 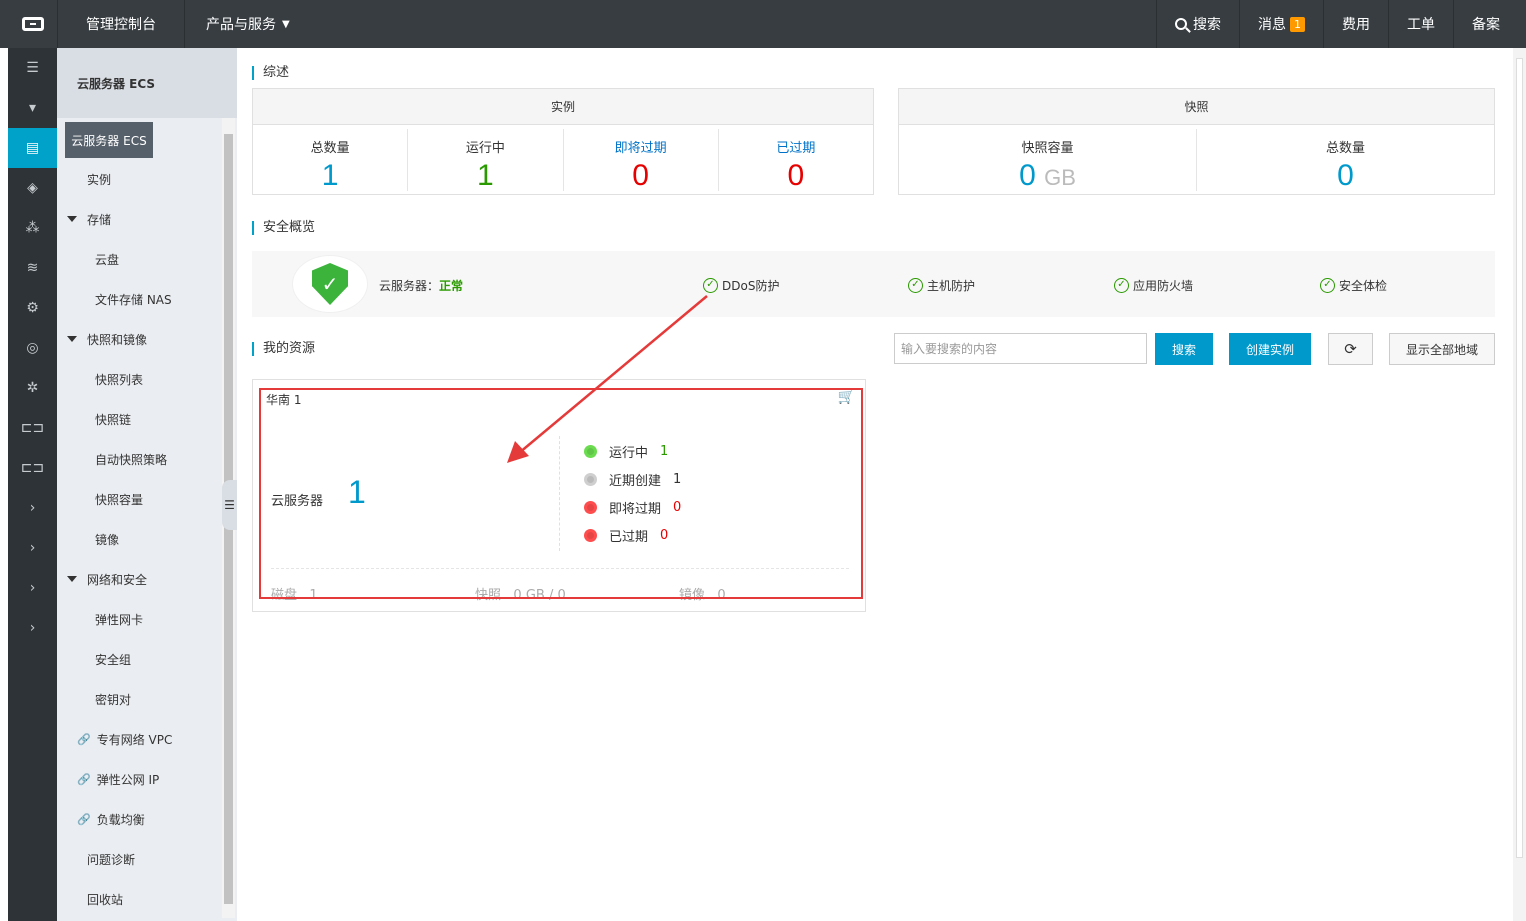 What do you see at coordinates (485, 175) in the screenshot?
I see `instances-running-value: 1` at bounding box center [485, 175].